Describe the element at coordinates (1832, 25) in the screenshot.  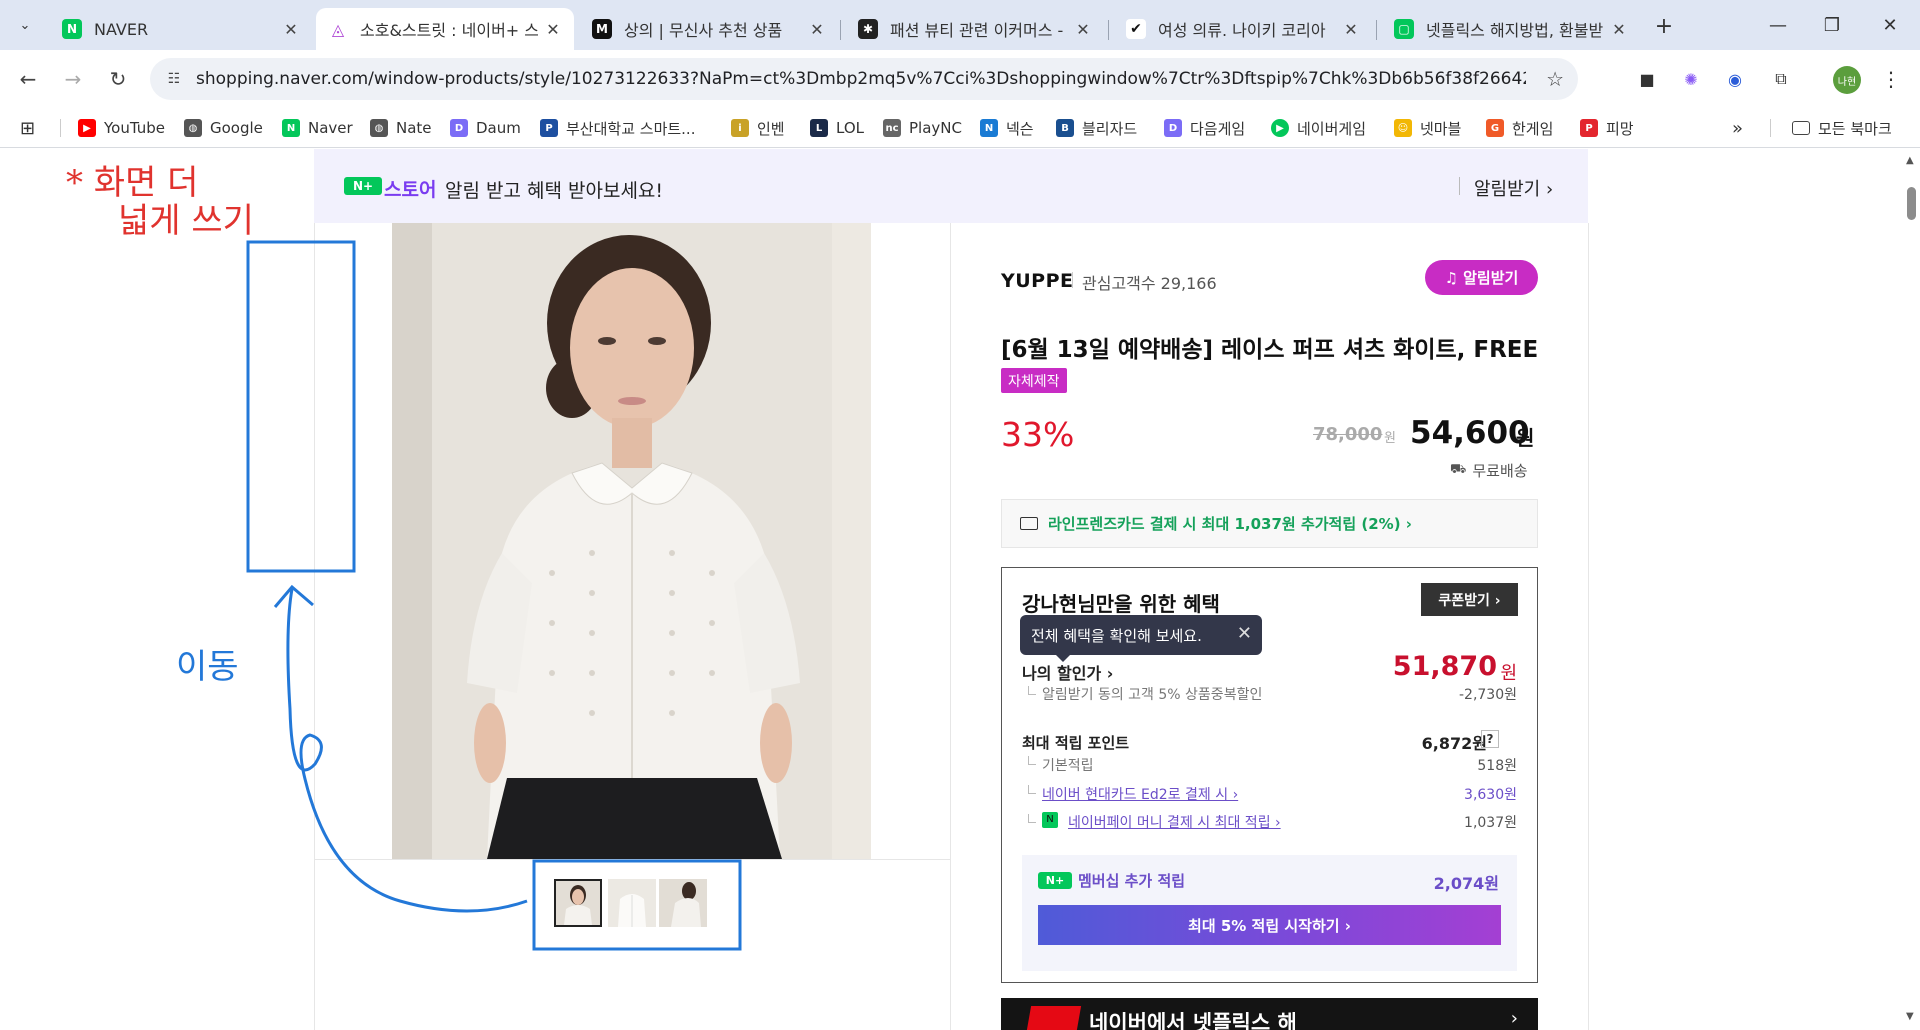
I see `restore-button: ❐` at that location.